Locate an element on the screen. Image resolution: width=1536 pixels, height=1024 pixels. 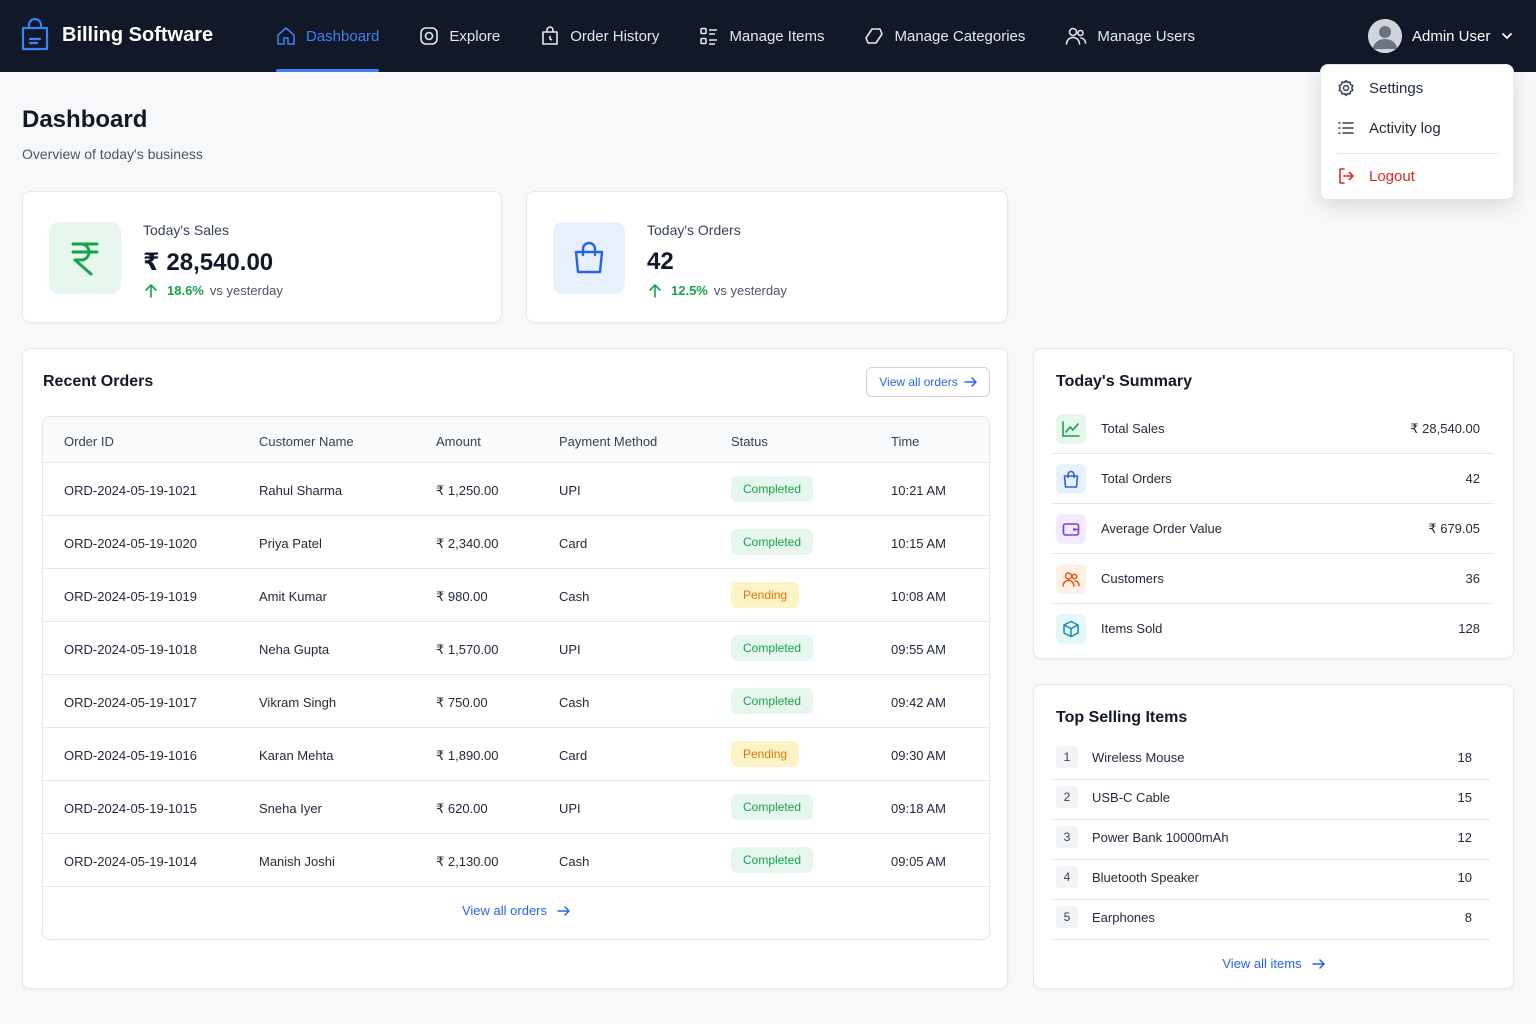
stat-orders-value: 42 is located at coordinates (660, 261).